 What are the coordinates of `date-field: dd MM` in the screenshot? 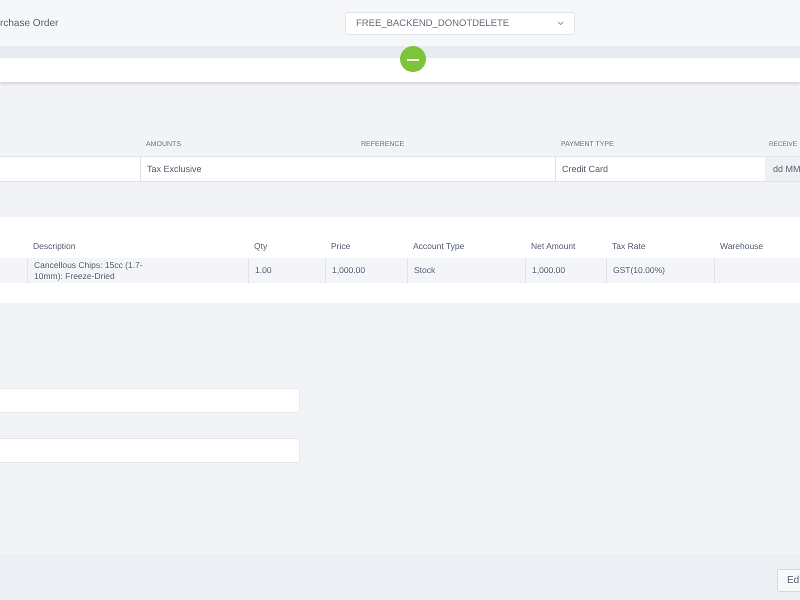 It's located at (782, 169).